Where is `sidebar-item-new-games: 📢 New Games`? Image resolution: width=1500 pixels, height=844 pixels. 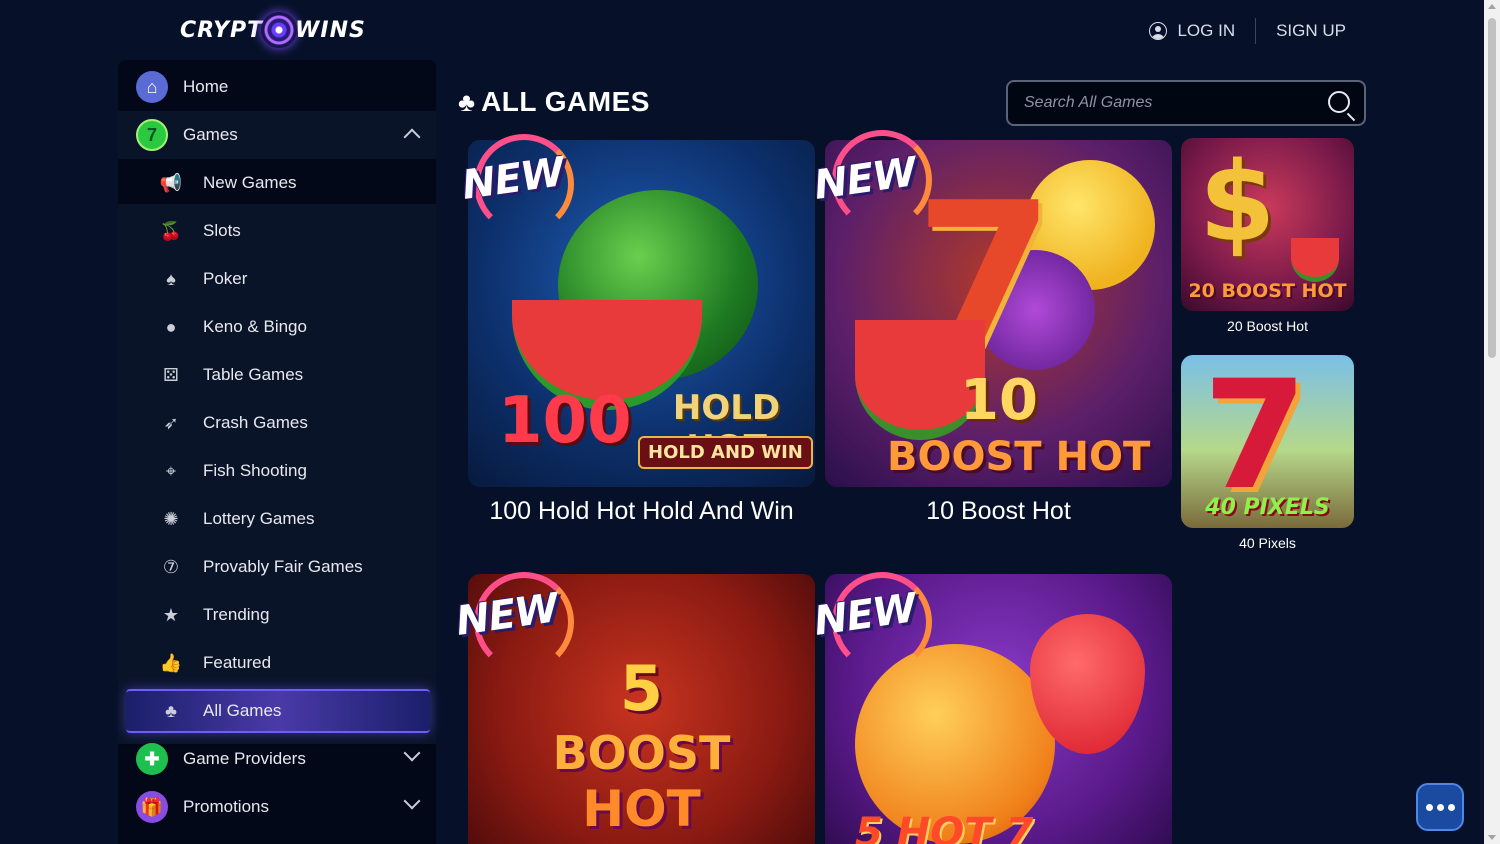
sidebar-item-new-games: 📢 New Games is located at coordinates (277, 183).